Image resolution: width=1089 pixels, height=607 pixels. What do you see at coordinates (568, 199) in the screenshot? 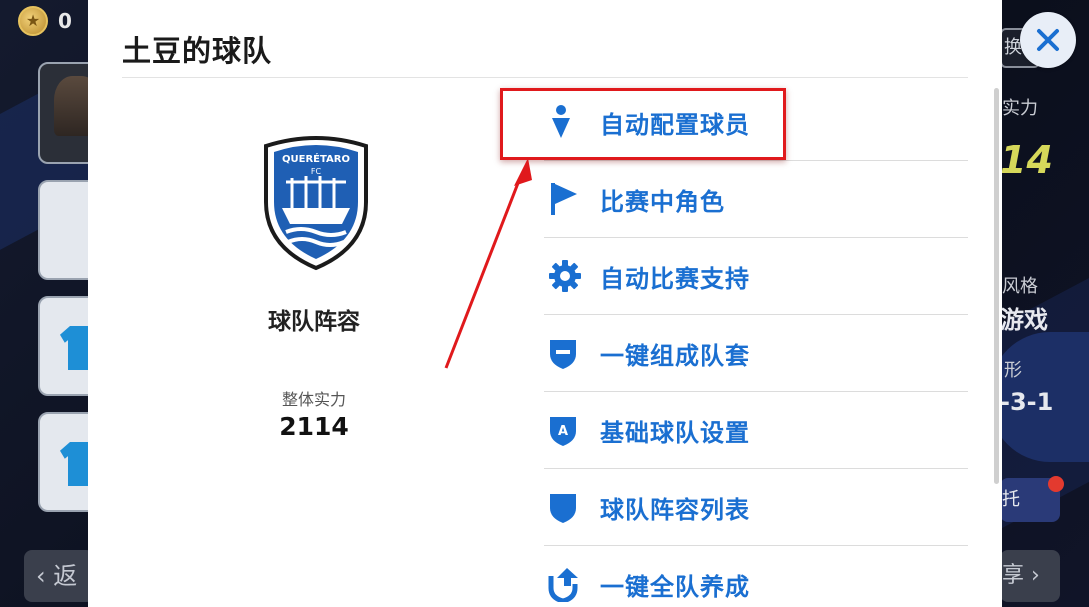
I see `flag-icon` at bounding box center [568, 199].